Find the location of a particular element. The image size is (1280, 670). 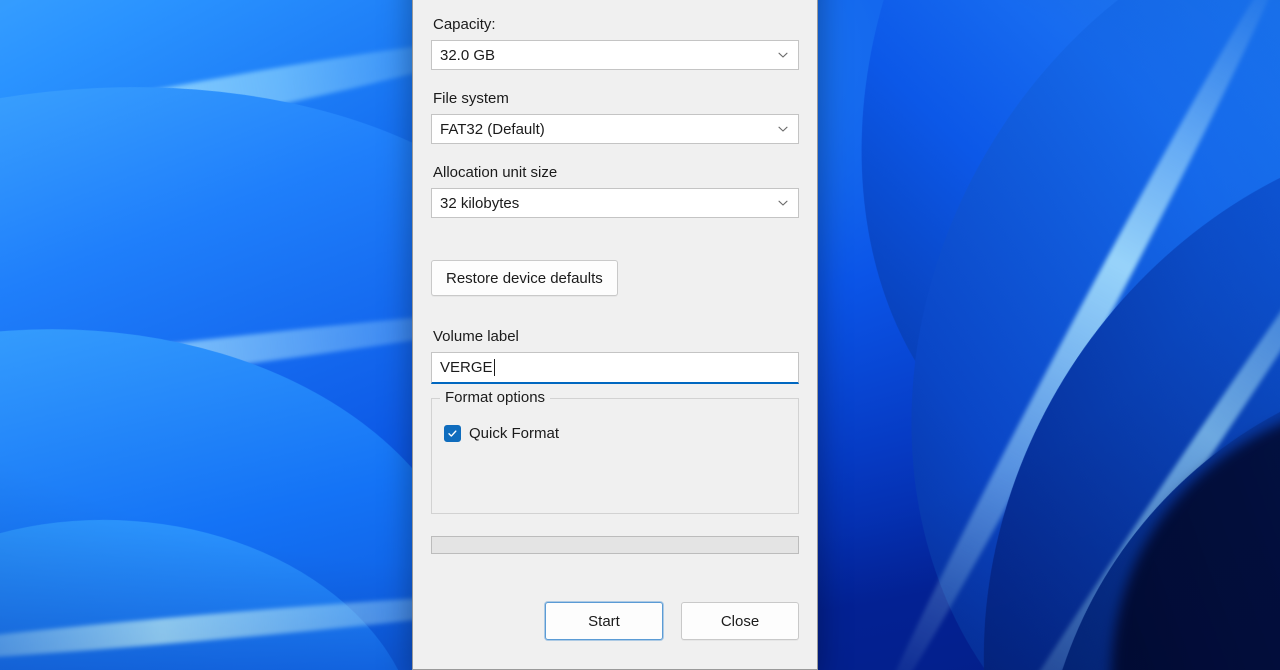

quick-format-checkbox is located at coordinates (452, 433).